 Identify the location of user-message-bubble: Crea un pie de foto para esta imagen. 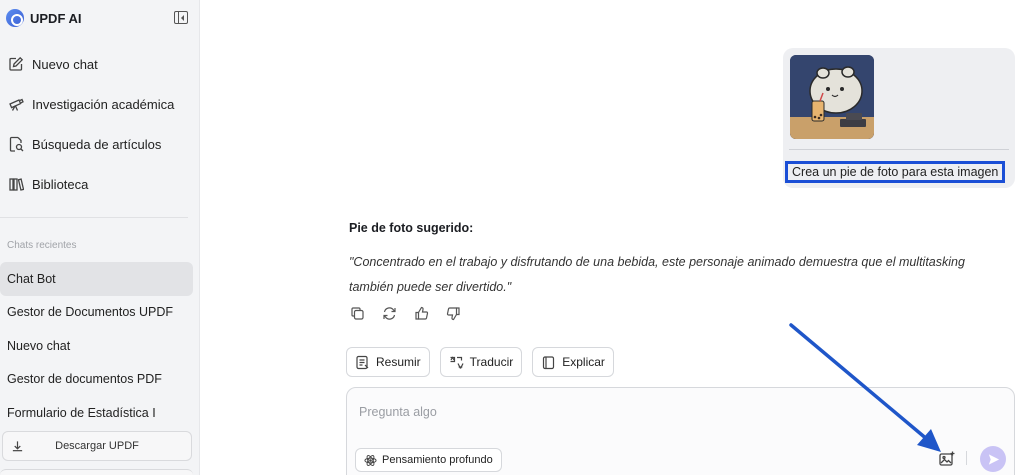
(899, 118).